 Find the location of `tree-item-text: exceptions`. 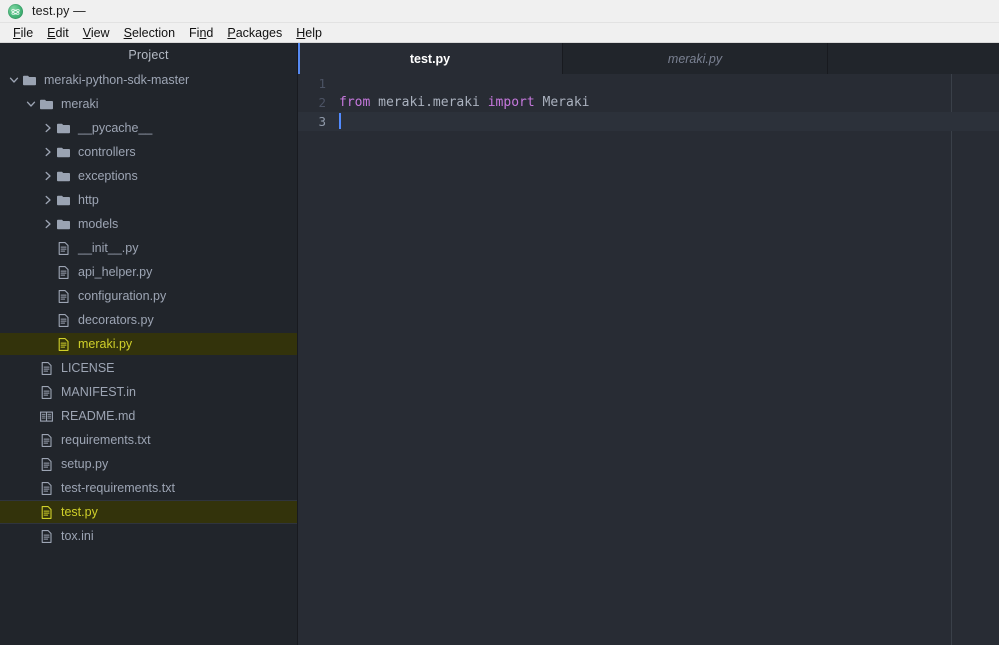

tree-item-text: exceptions is located at coordinates (108, 176).